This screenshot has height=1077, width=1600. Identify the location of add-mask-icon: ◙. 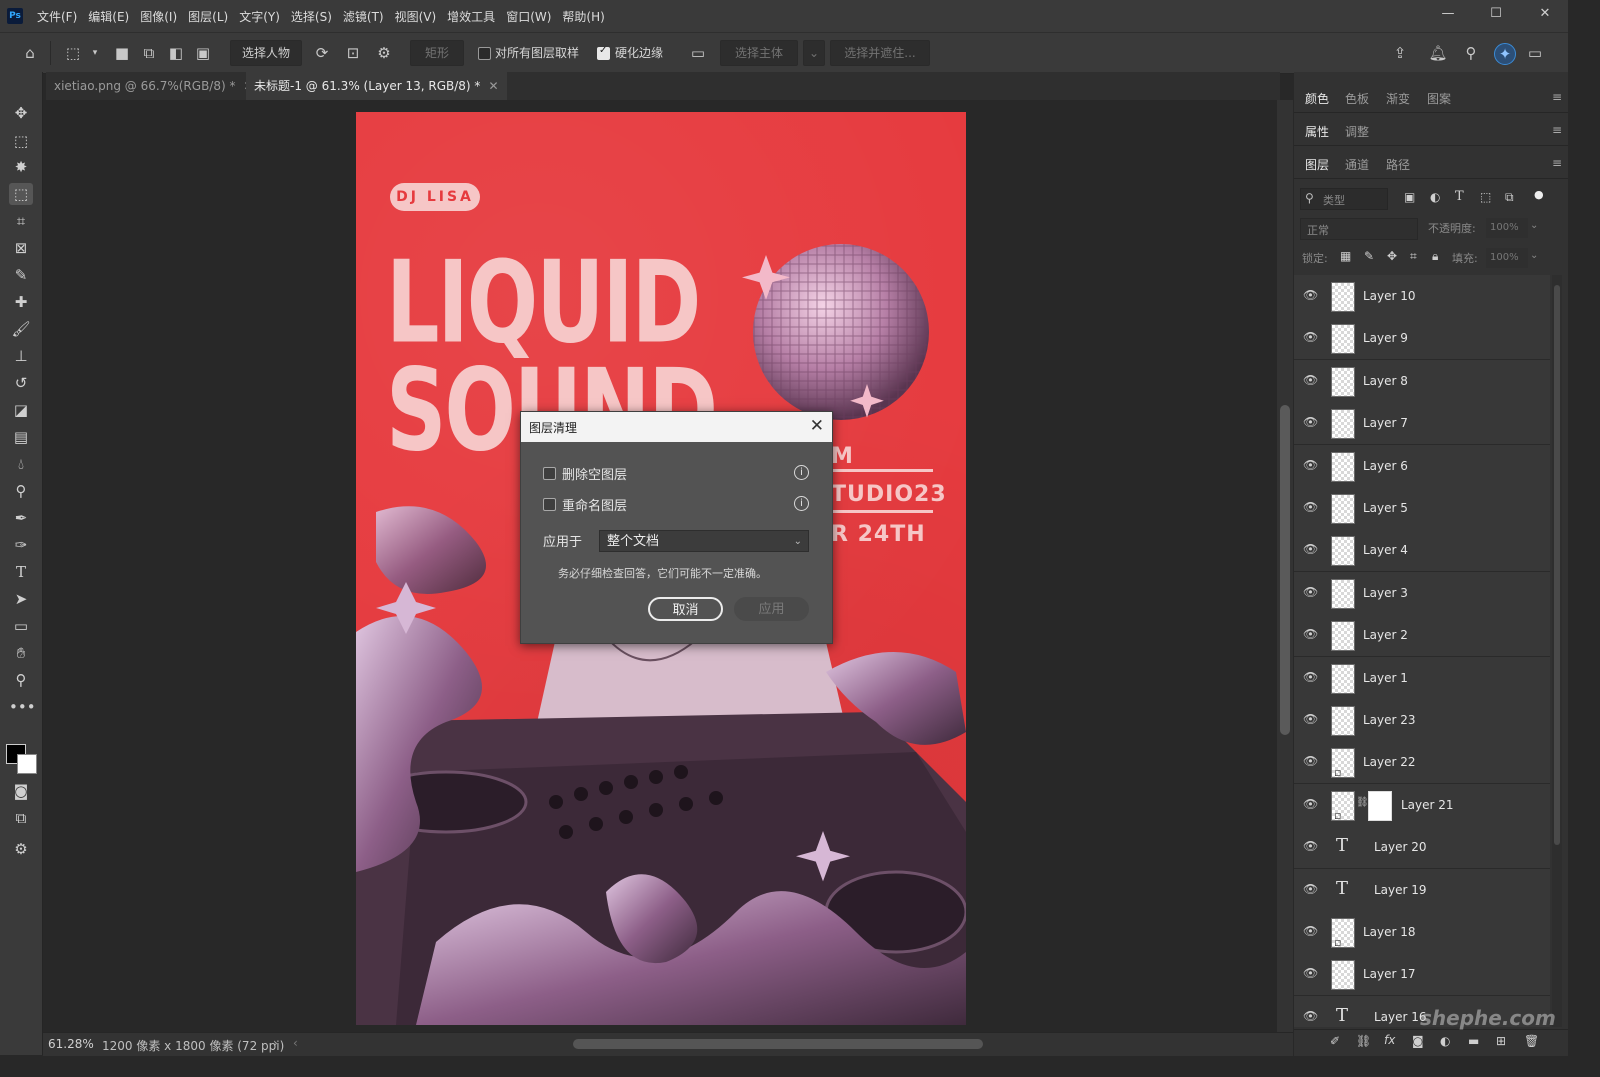
(1418, 1041).